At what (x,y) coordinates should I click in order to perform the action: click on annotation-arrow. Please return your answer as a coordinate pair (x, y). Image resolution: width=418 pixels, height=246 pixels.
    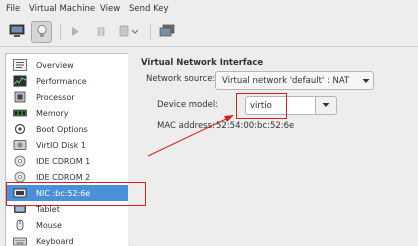
    Looking at the image, I should click on (190, 136).